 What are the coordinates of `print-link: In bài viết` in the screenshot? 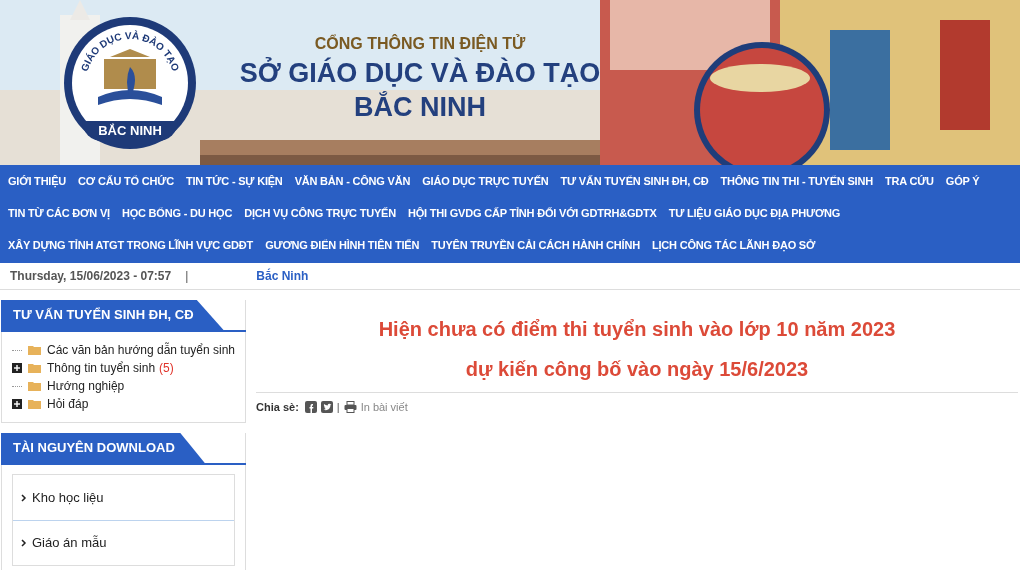 It's located at (384, 407).